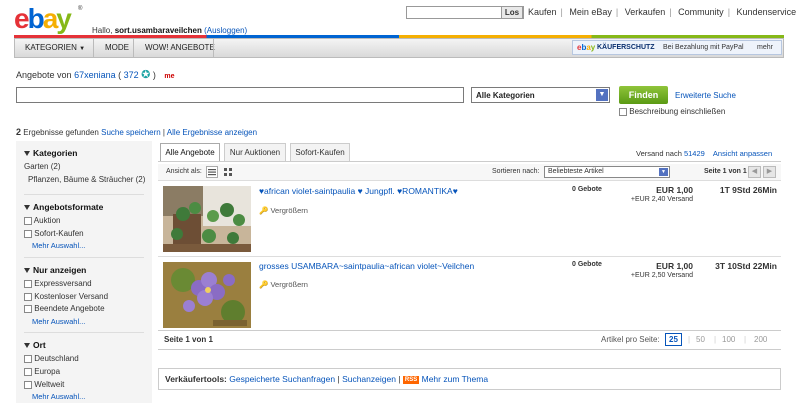 This screenshot has height=403, width=800. I want to click on more-topic-link: Mehr zum Thema, so click(455, 379).